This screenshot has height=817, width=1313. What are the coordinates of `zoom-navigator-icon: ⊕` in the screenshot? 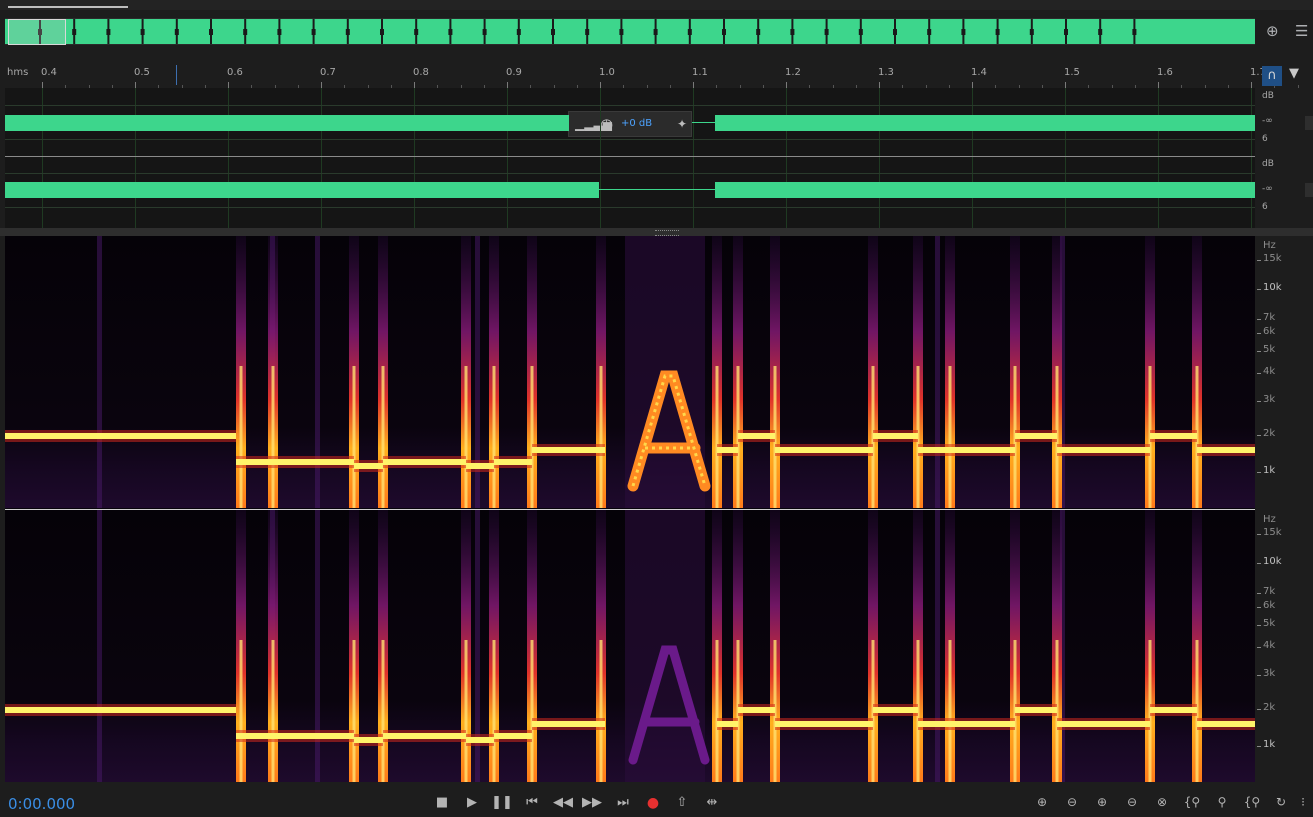 It's located at (1272, 31).